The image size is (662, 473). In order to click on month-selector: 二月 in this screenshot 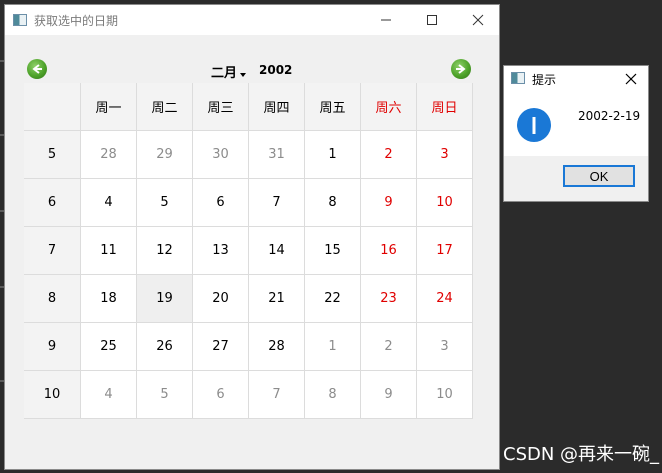, I will do `click(224, 71)`.